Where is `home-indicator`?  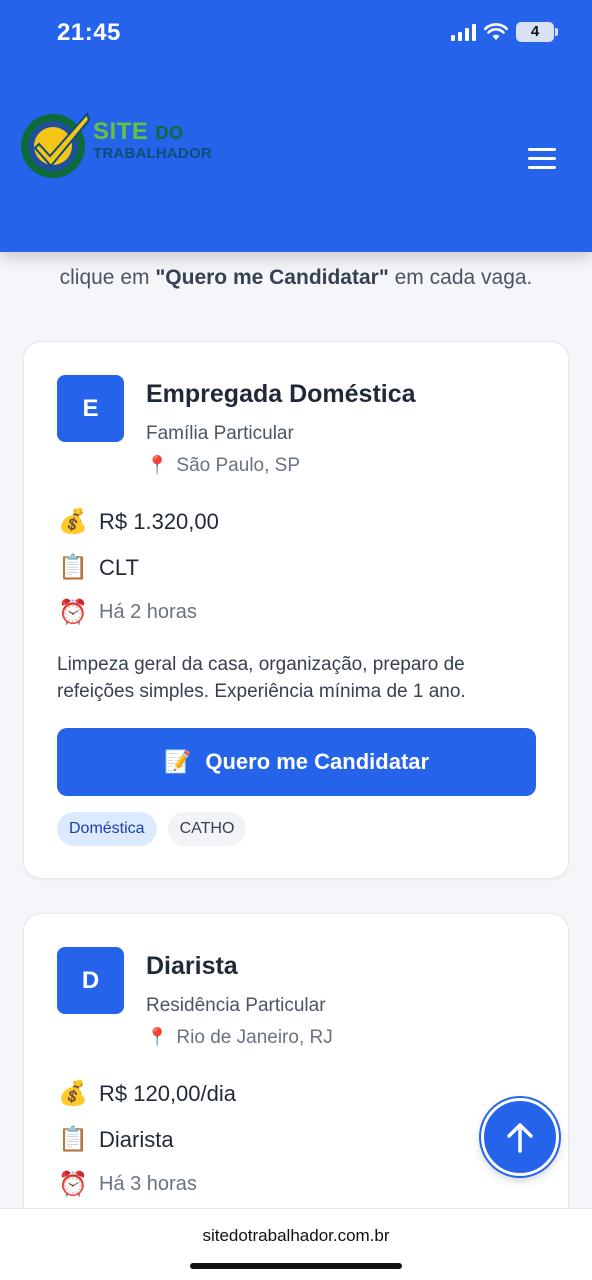
home-indicator is located at coordinates (296, 1266).